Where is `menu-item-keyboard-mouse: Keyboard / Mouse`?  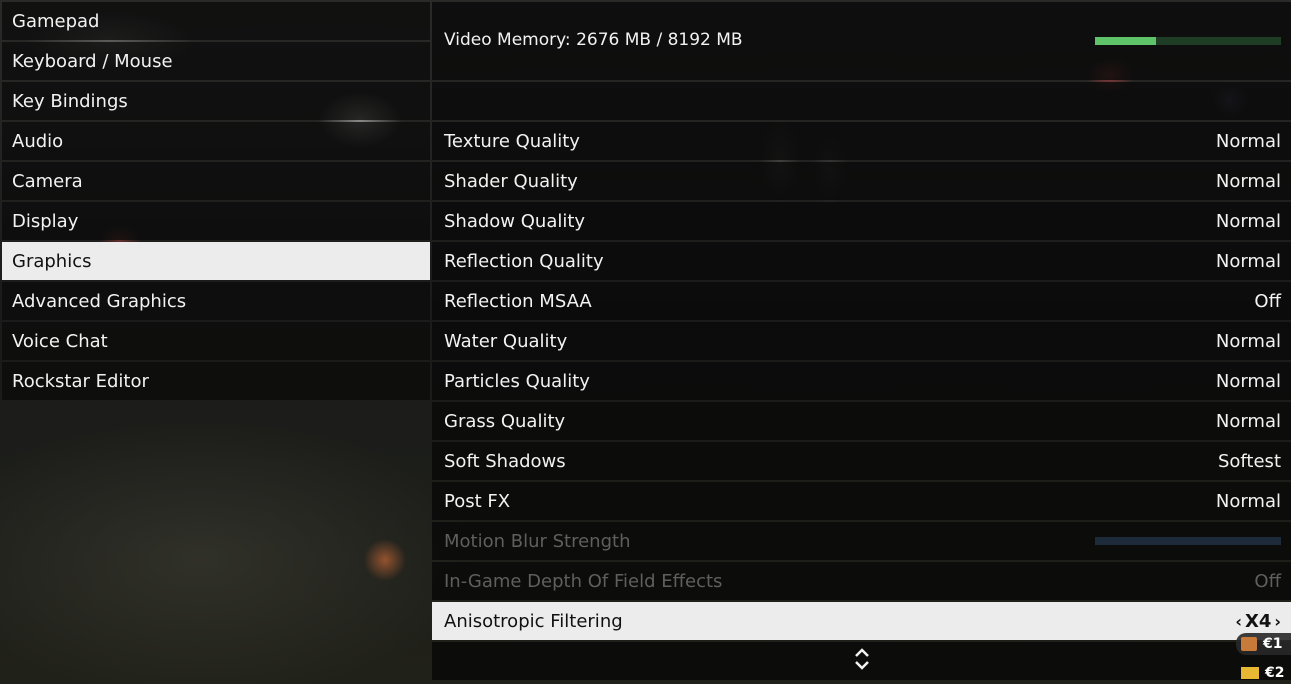
menu-item-keyboard-mouse: Keyboard / Mouse is located at coordinates (216, 61).